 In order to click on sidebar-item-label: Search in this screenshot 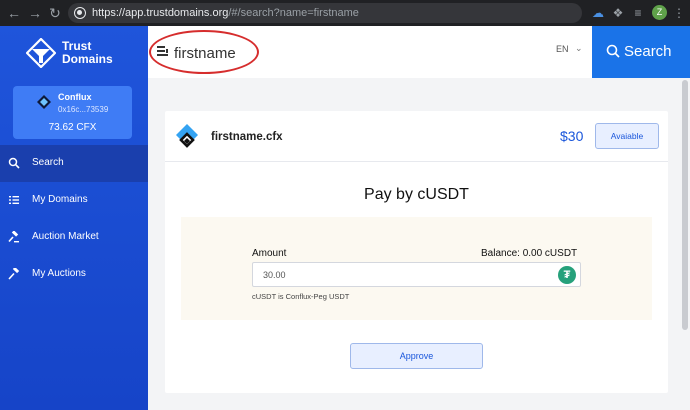, I will do `click(48, 162)`.